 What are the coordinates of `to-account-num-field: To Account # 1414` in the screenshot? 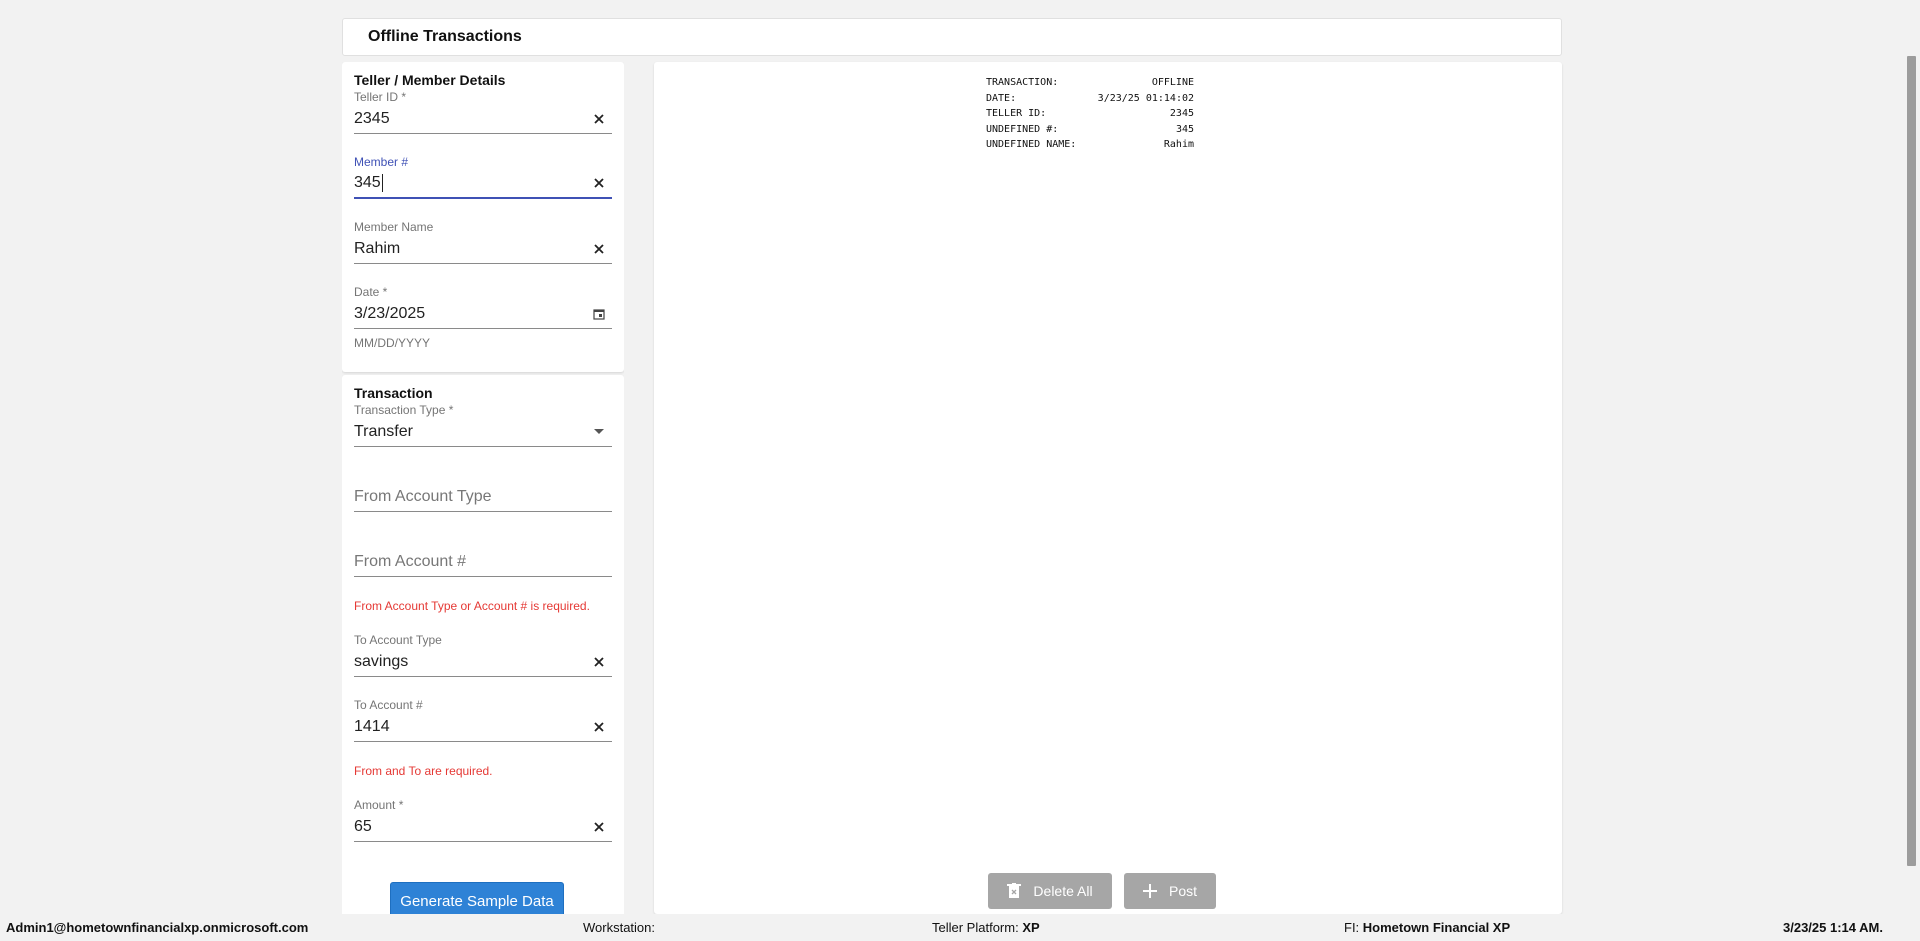 It's located at (483, 720).